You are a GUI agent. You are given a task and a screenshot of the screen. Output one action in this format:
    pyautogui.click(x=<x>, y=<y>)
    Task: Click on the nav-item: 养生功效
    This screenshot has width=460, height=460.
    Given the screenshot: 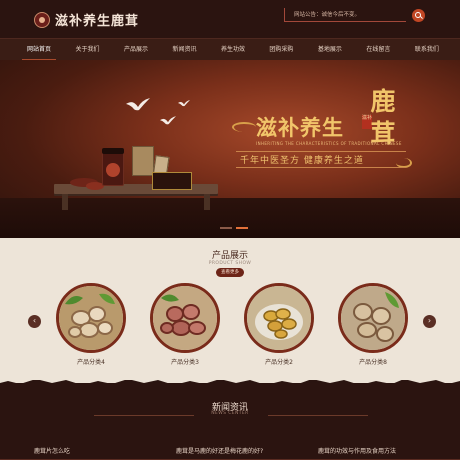 What is the action you would take?
    pyautogui.click(x=233, y=50)
    